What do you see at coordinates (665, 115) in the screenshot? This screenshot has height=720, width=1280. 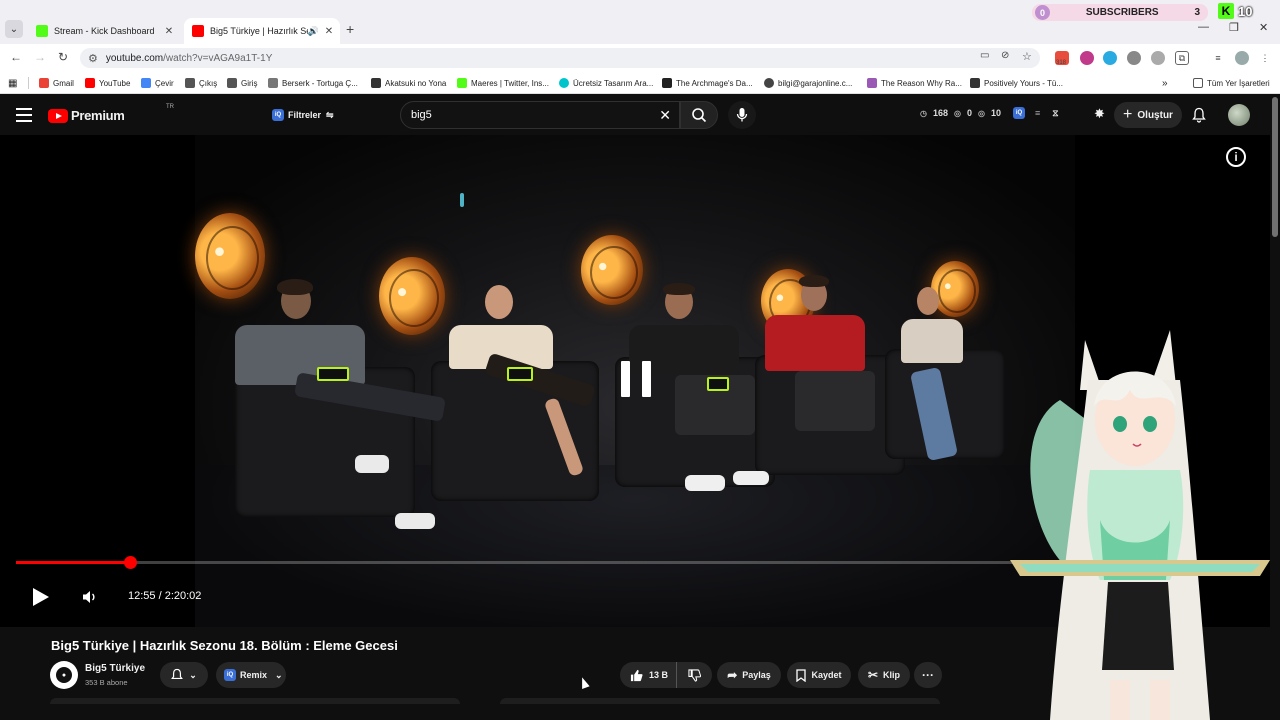 I see `clear-search-icon: ✕` at bounding box center [665, 115].